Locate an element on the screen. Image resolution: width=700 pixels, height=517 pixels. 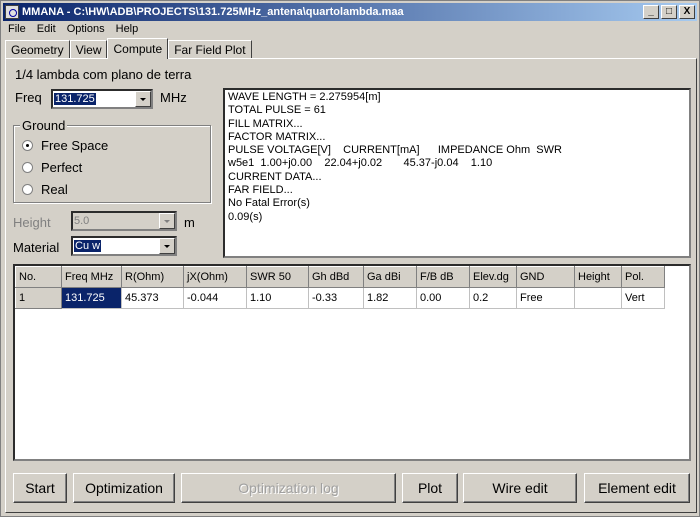
freq-value: 131.725 is located at coordinates (75, 99).